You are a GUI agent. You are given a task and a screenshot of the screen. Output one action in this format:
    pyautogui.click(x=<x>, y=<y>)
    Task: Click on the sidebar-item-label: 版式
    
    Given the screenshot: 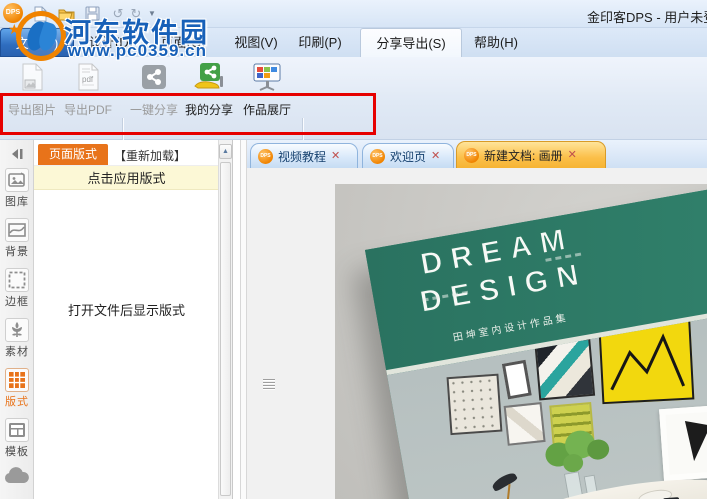 What is the action you would take?
    pyautogui.click(x=17, y=402)
    